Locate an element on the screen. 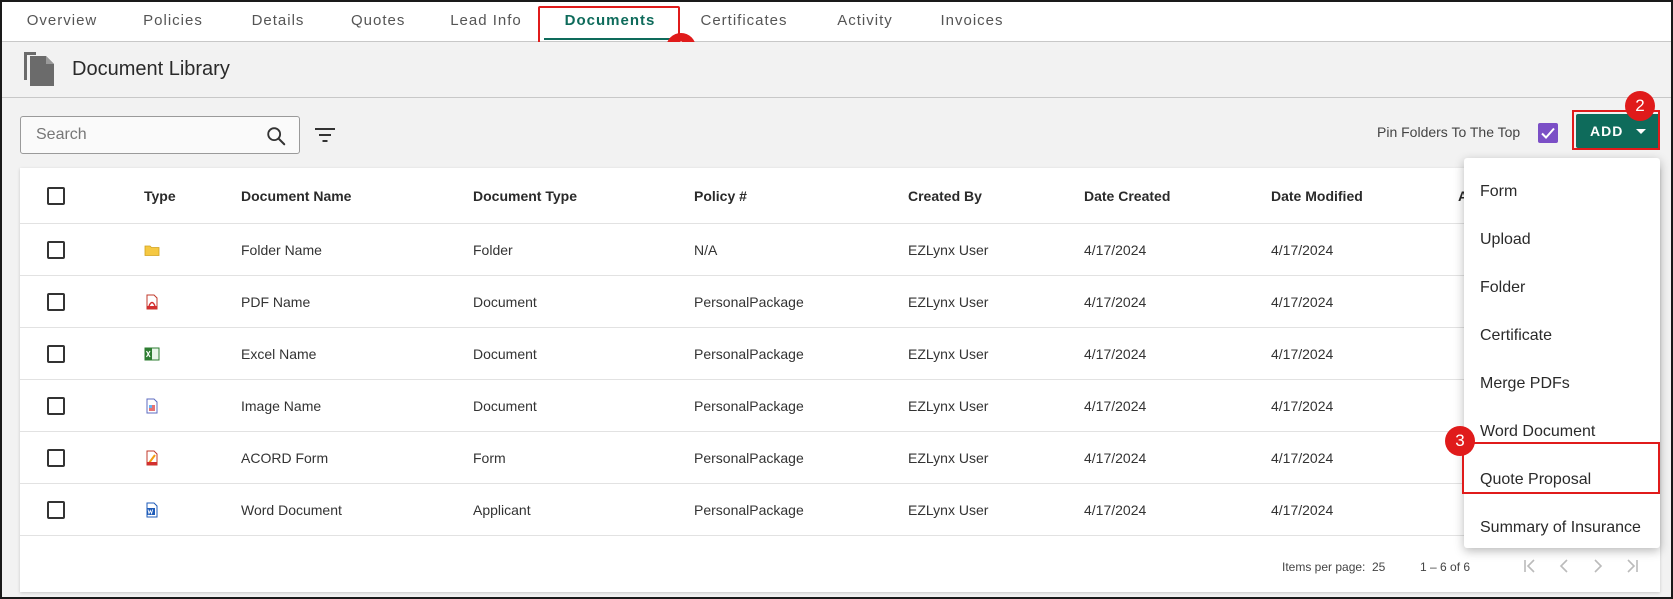 This screenshot has height=599, width=1673. paginator: Items per page: 25 1 – 6 of 6 is located at coordinates (840, 566).